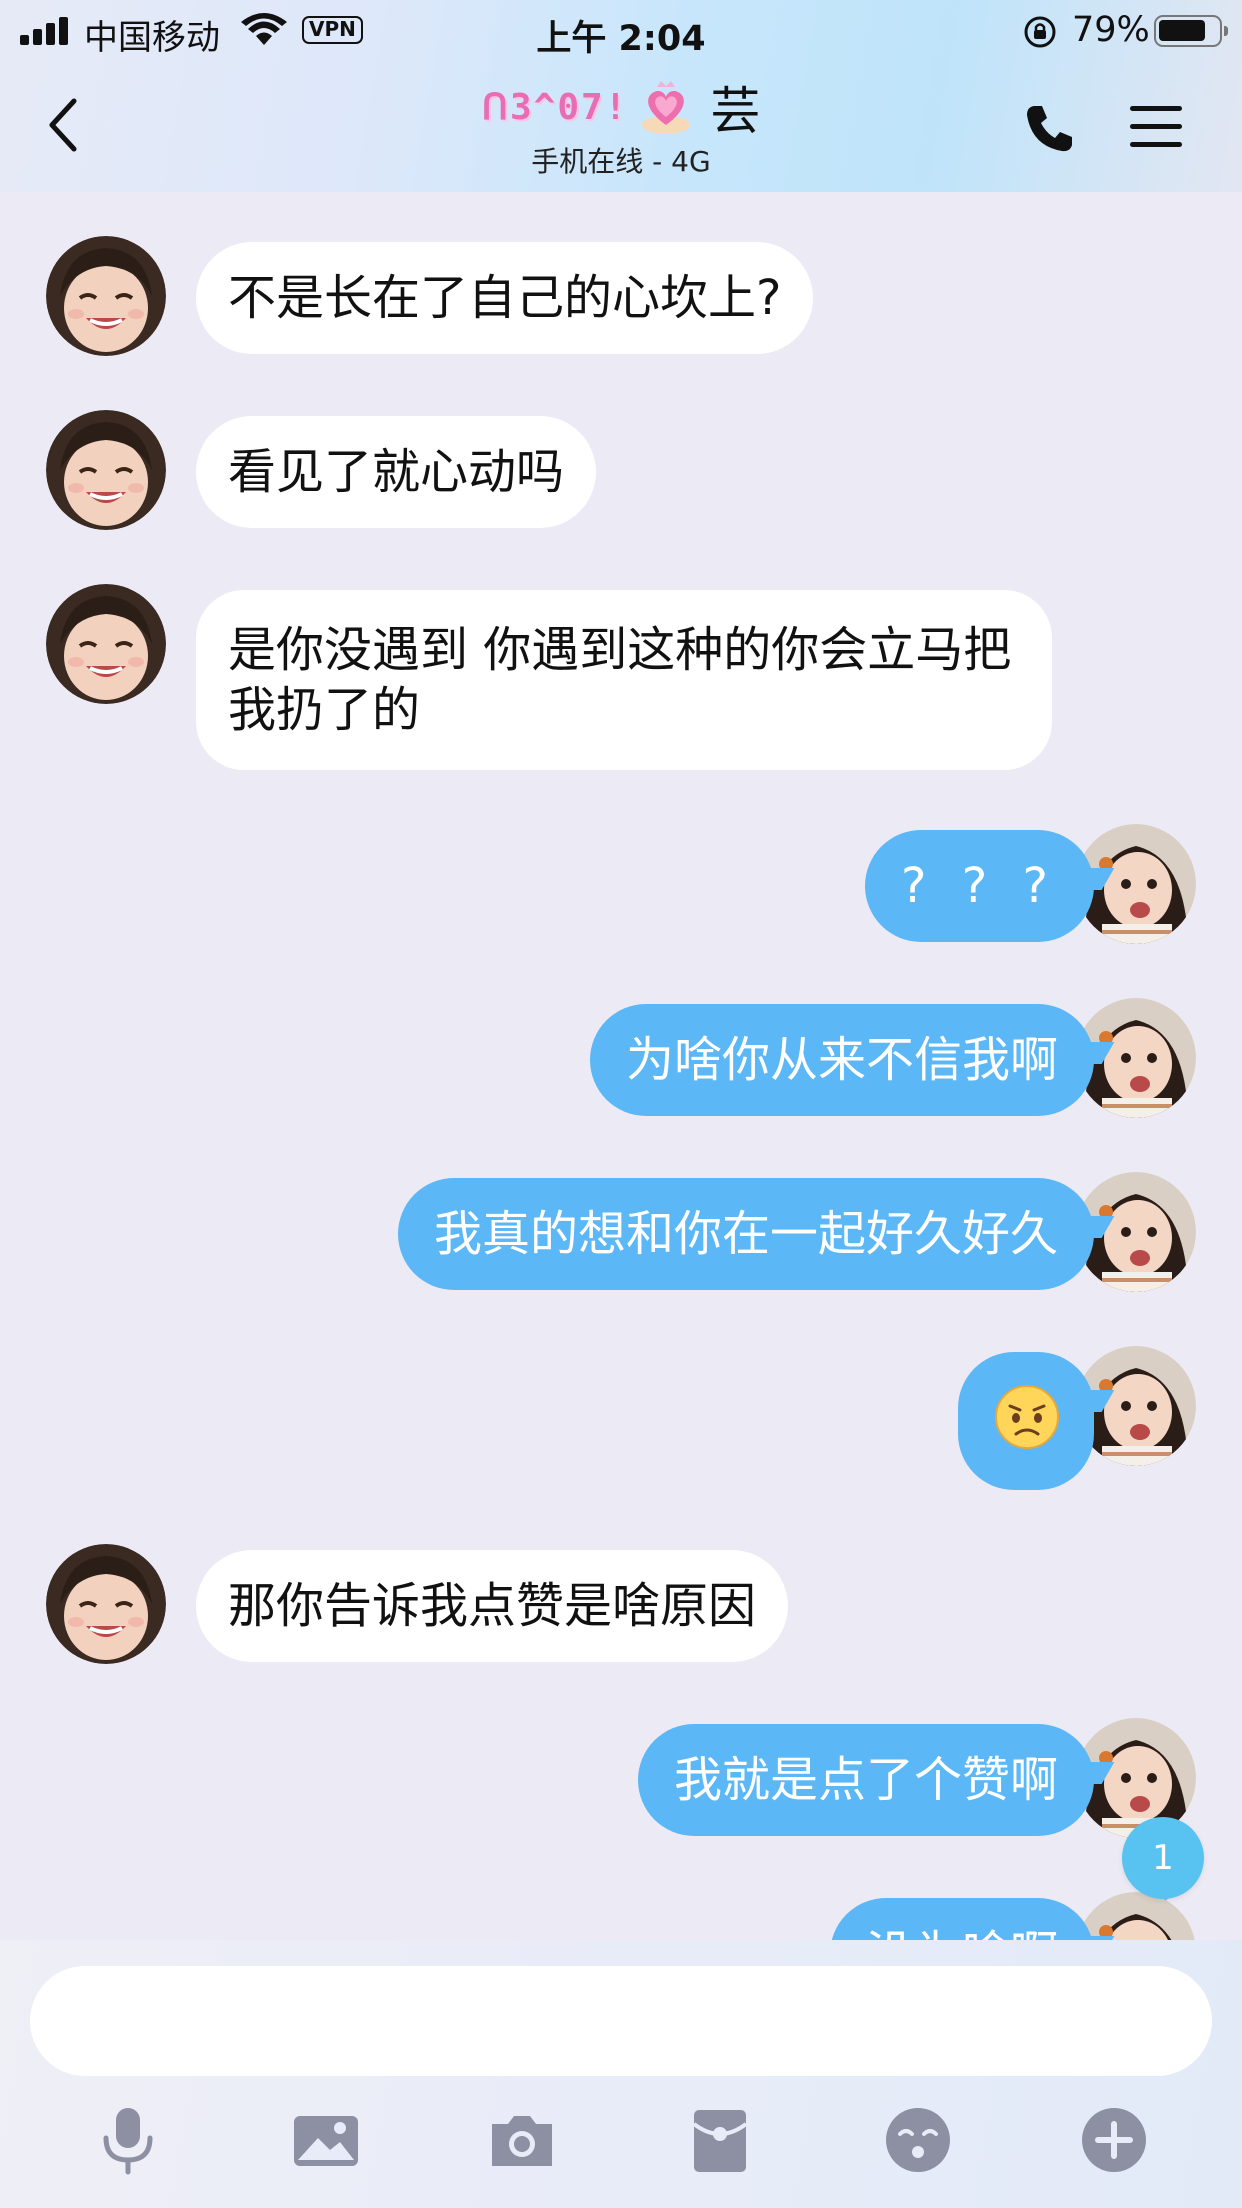 The image size is (1242, 2208). I want to click on outgoing-message, so click(1026, 1421).